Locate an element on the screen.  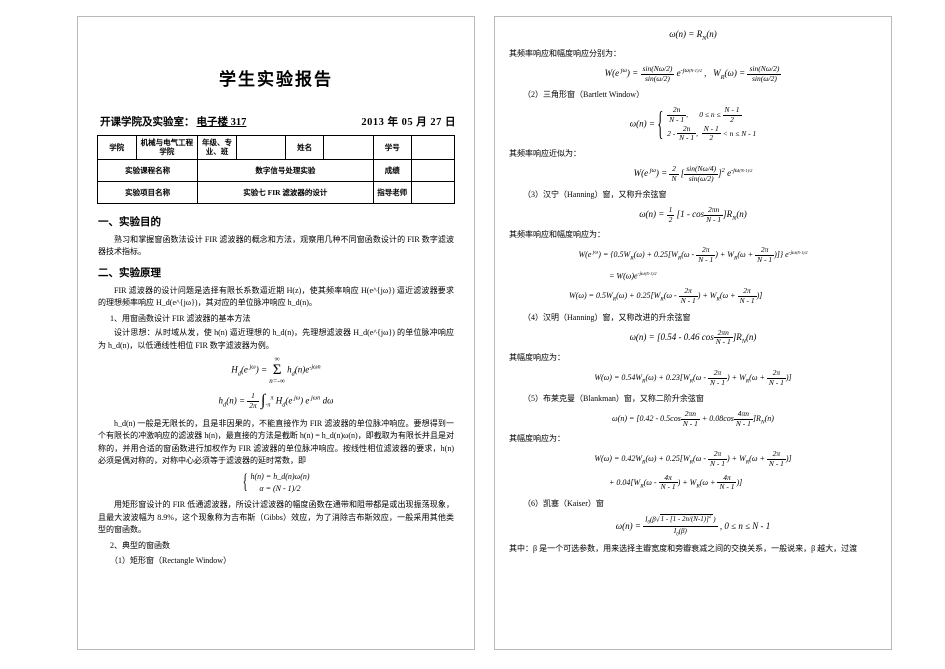
equation-rect-window: ω(n) = RN(n) is located at coordinates (693, 35).